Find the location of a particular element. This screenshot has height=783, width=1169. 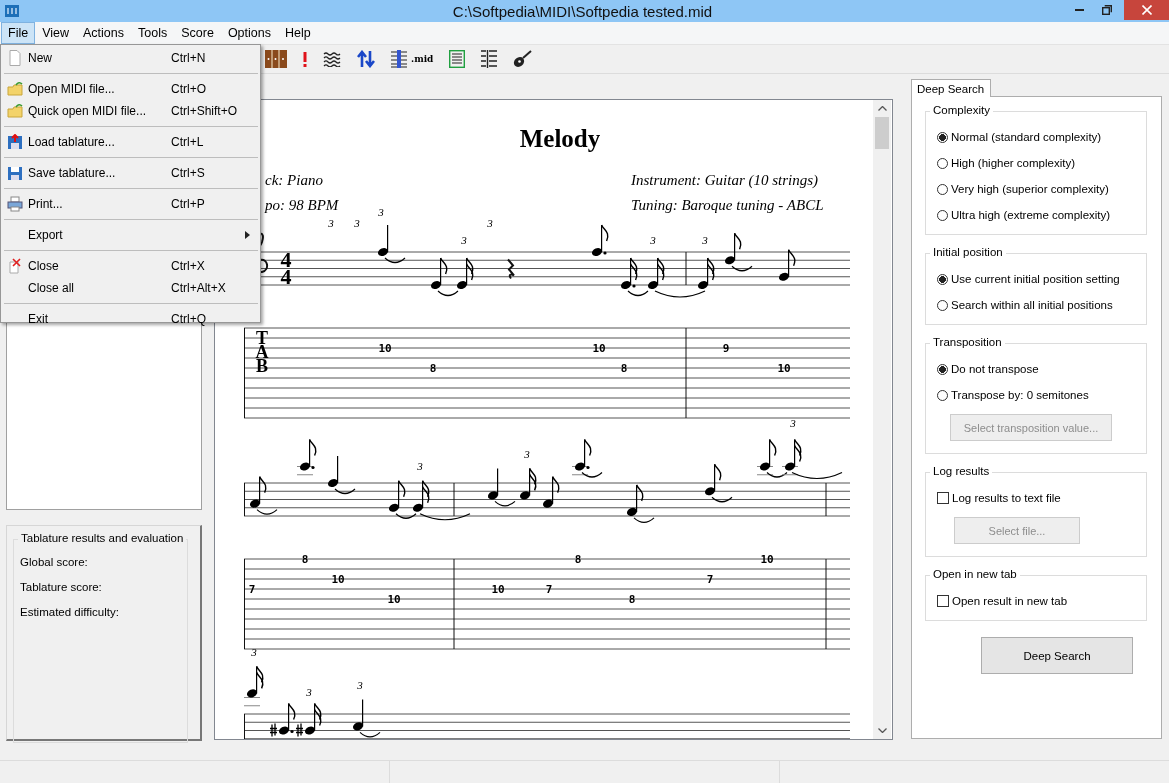

tab: Deep Search is located at coordinates (951, 88).